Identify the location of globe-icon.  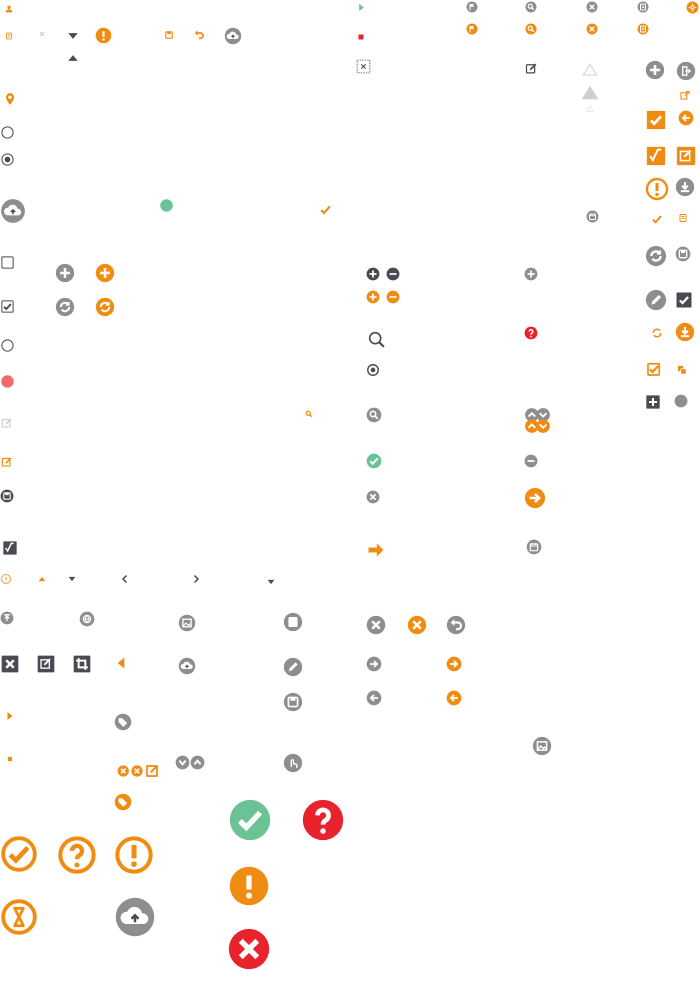
(87, 619).